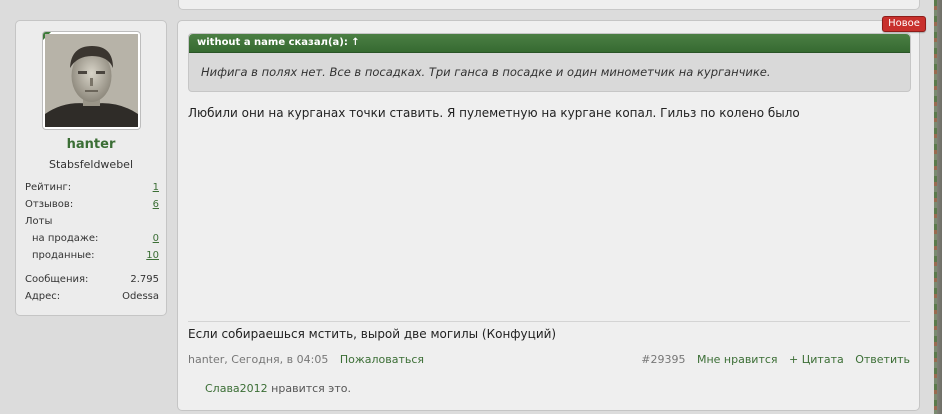  Describe the element at coordinates (57, 279) in the screenshot. I see `stat-label: Сообщения:` at that location.